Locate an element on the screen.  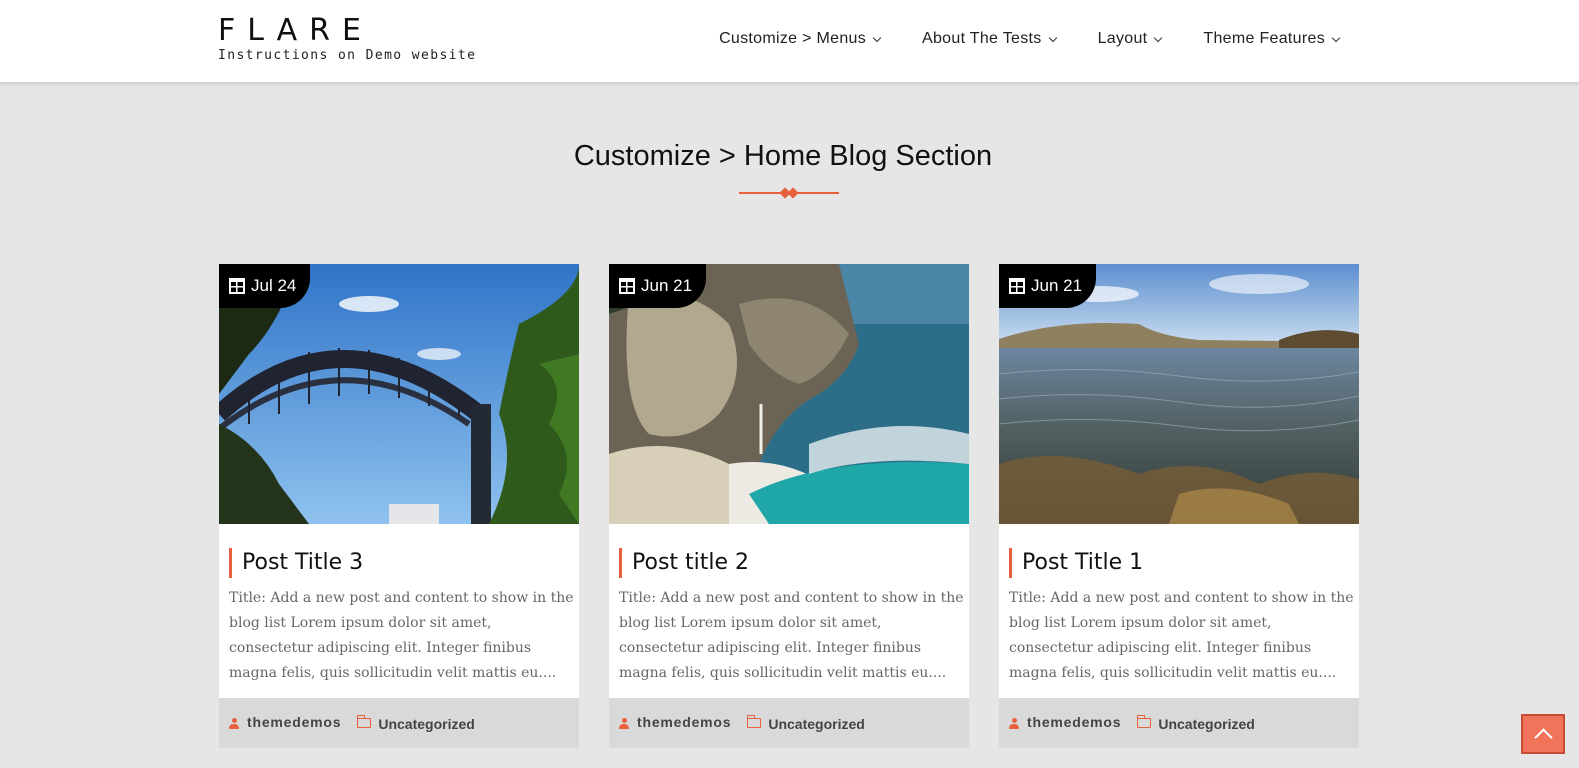
post-title: Post Title 1 is located at coordinates (1076, 563).